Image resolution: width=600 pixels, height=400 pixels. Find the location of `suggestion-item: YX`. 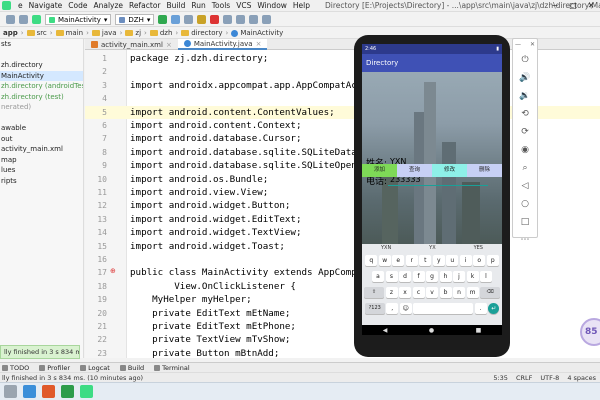

suggestion-item: YX is located at coordinates (432, 248).